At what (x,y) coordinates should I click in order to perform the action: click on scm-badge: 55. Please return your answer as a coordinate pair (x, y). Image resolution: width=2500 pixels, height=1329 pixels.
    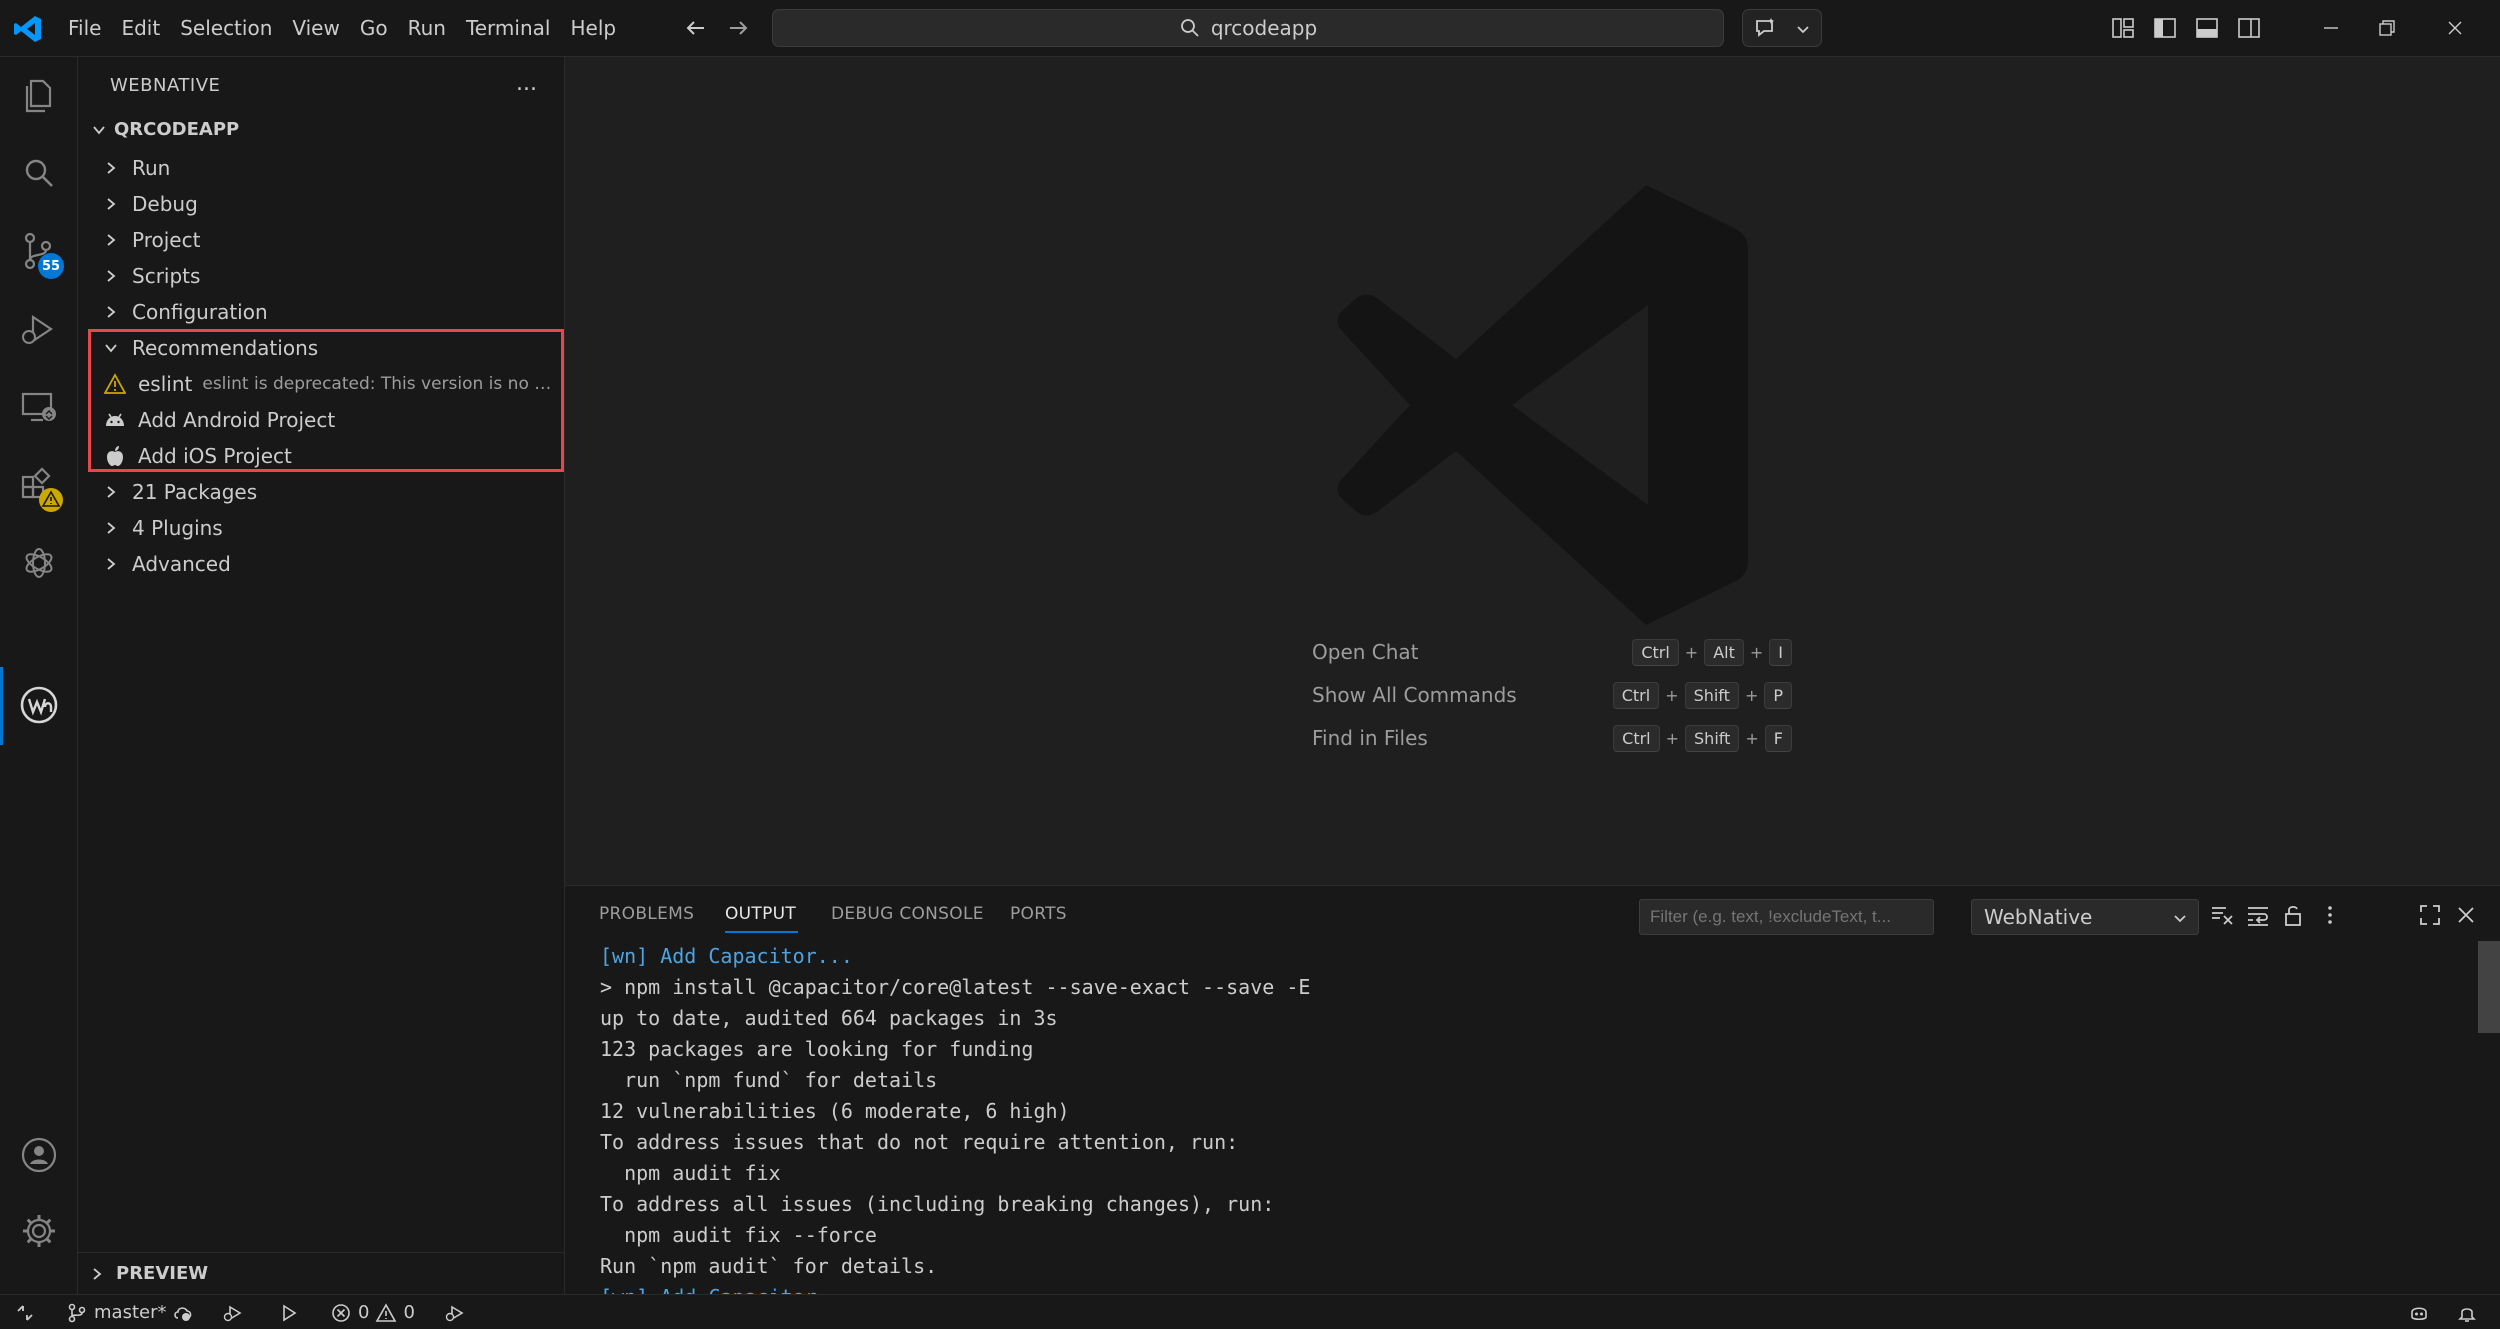
    Looking at the image, I should click on (51, 266).